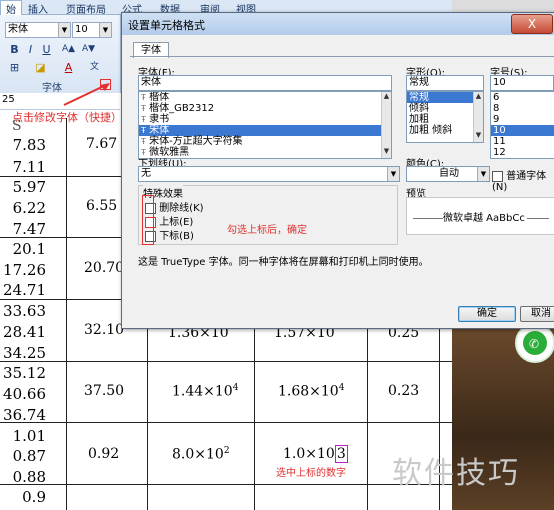 Image resolution: width=554 pixels, height=510 pixels. Describe the element at coordinates (24, 290) in the screenshot. I see `cell: 24.71` at that location.